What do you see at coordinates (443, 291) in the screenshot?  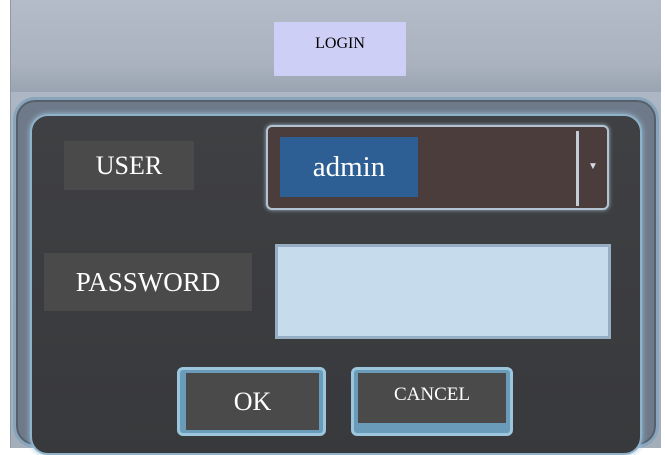 I see `password-field` at bounding box center [443, 291].